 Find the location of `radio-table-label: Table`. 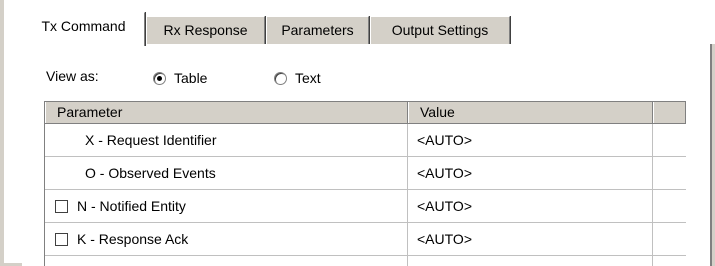

radio-table-label: Table is located at coordinates (191, 78).